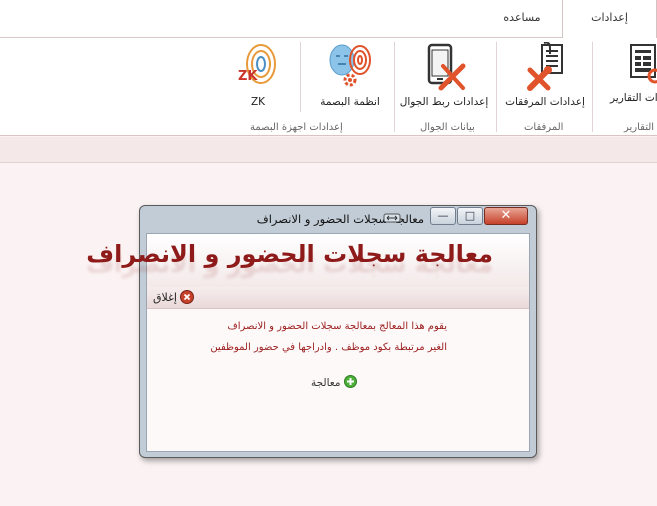 The width and height of the screenshot is (657, 506). I want to click on mobile-link-settings-button: إعدادات ربط الجوال, so click(444, 78).